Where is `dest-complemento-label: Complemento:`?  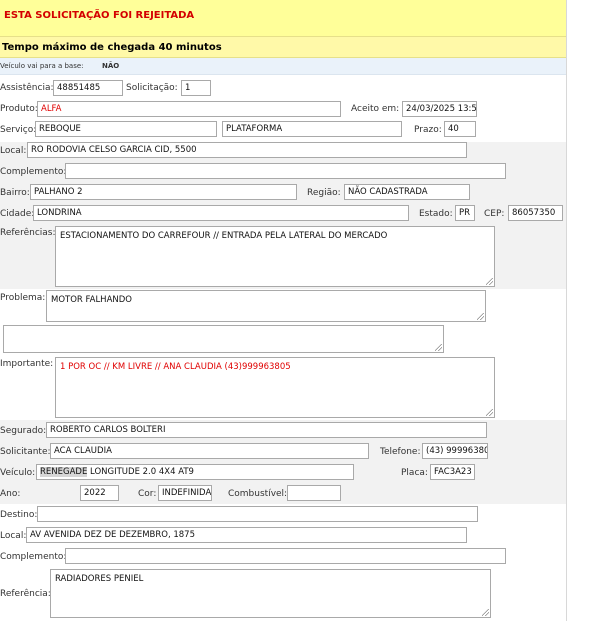 dest-complemento-label: Complemento: is located at coordinates (33, 557).